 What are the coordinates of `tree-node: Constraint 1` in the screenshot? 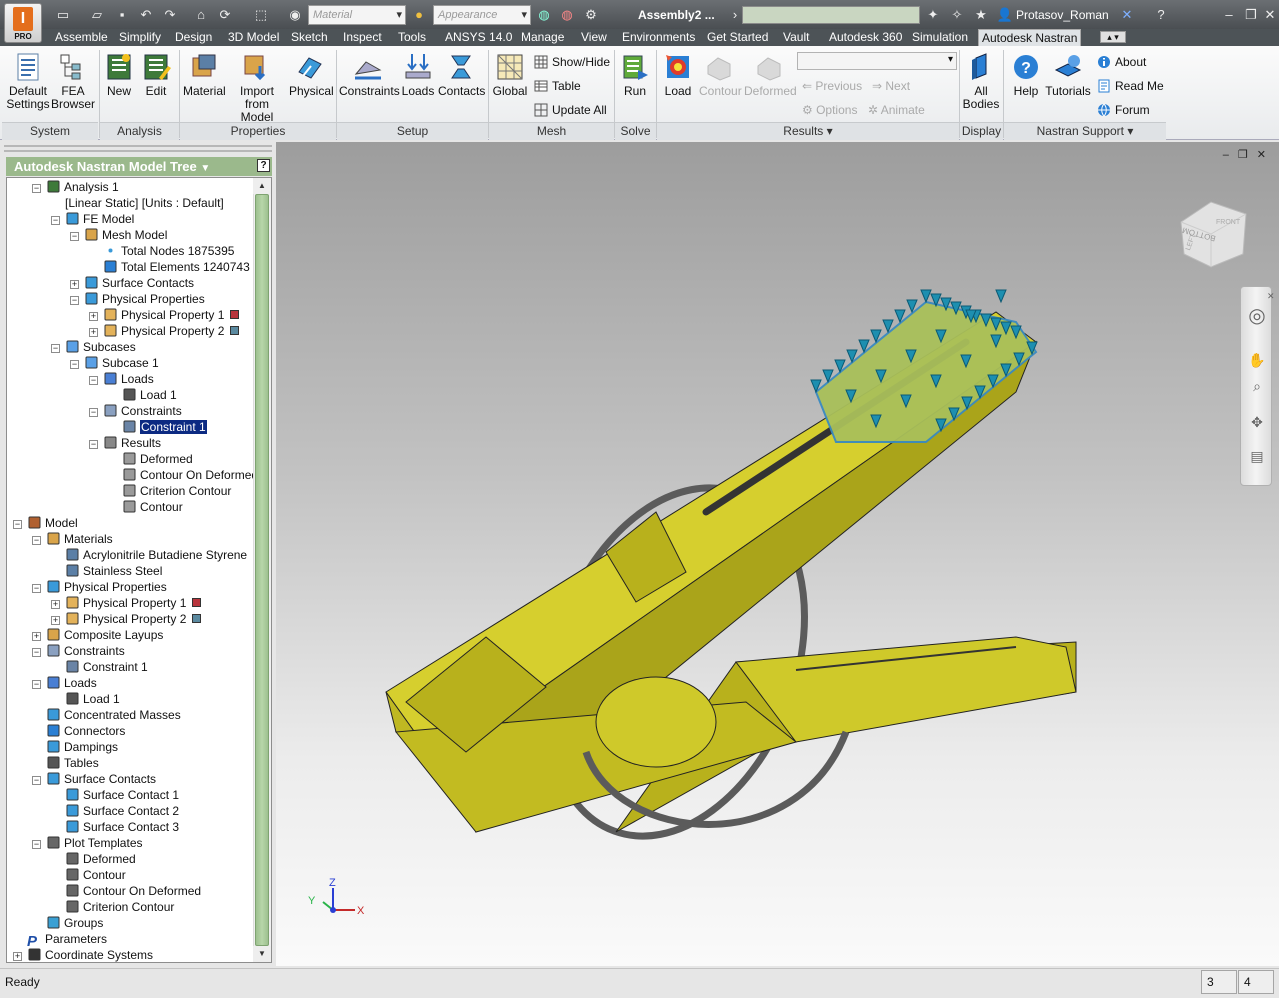 It's located at (99, 667).